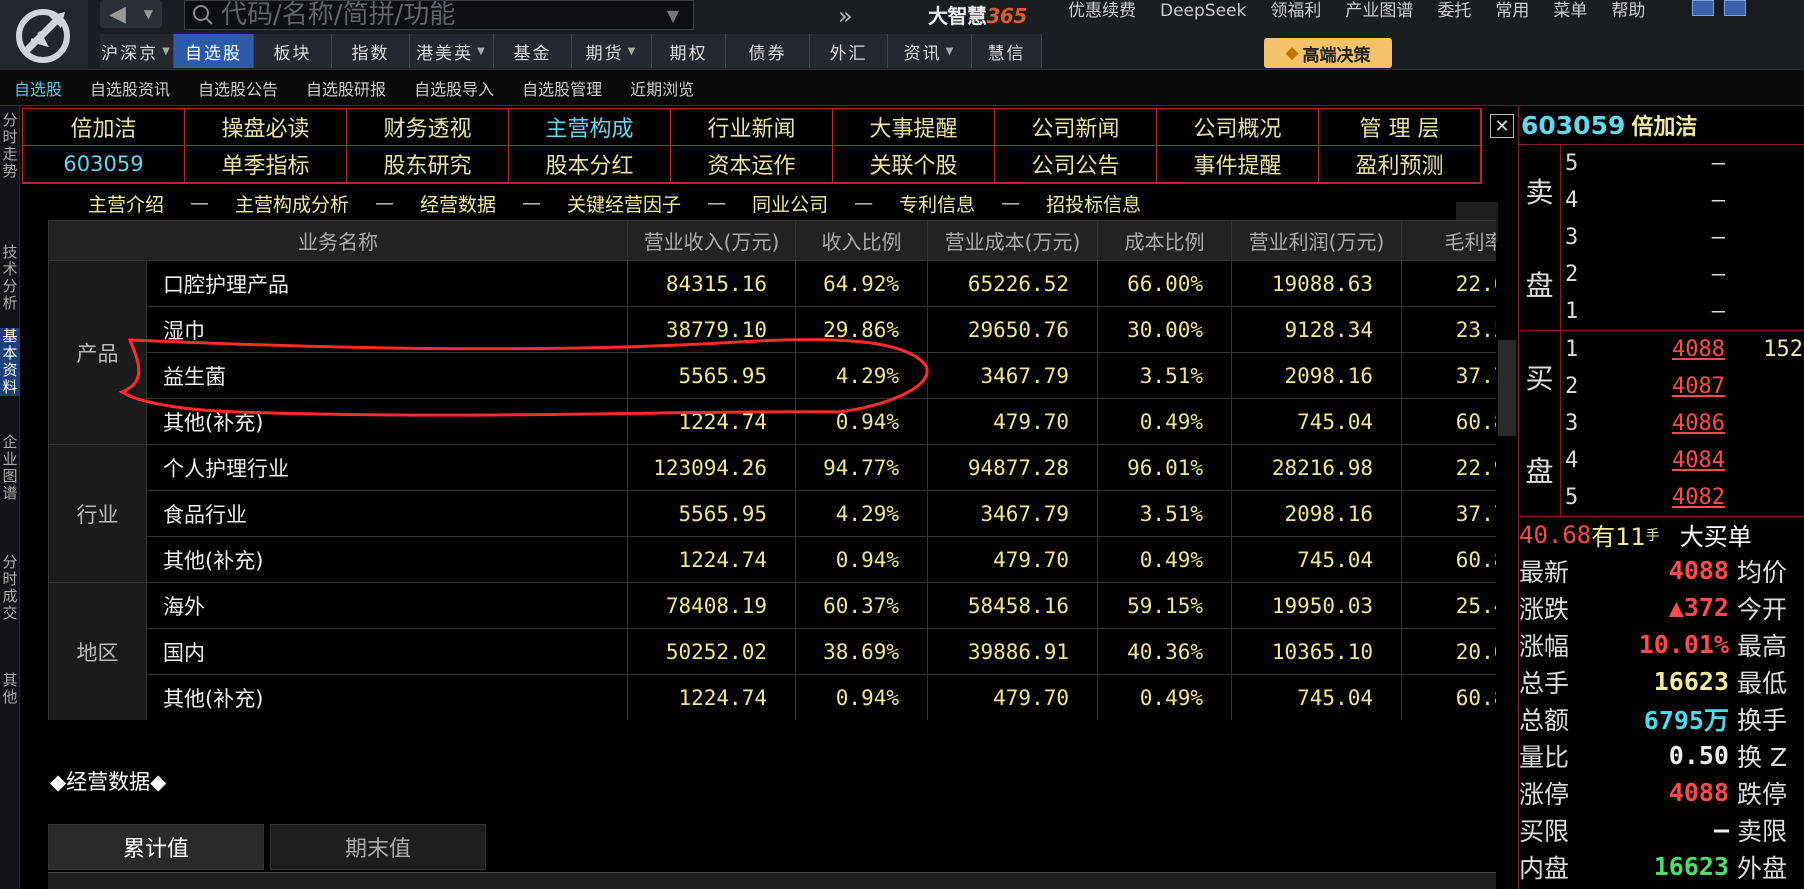  What do you see at coordinates (454, 88) in the screenshot?
I see `subnav-item: 自选股导入` at bounding box center [454, 88].